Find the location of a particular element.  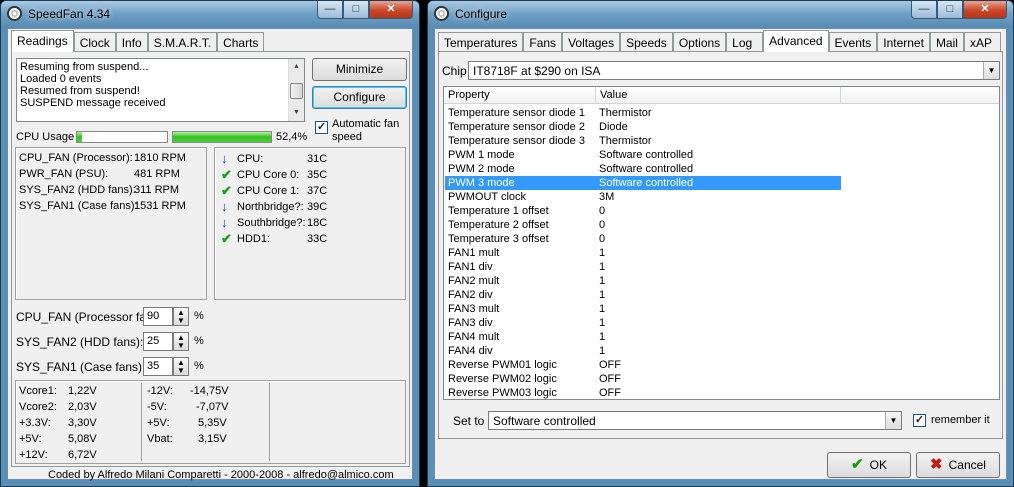

property-row: PWM 2 mode Software controlled is located at coordinates (643, 169).